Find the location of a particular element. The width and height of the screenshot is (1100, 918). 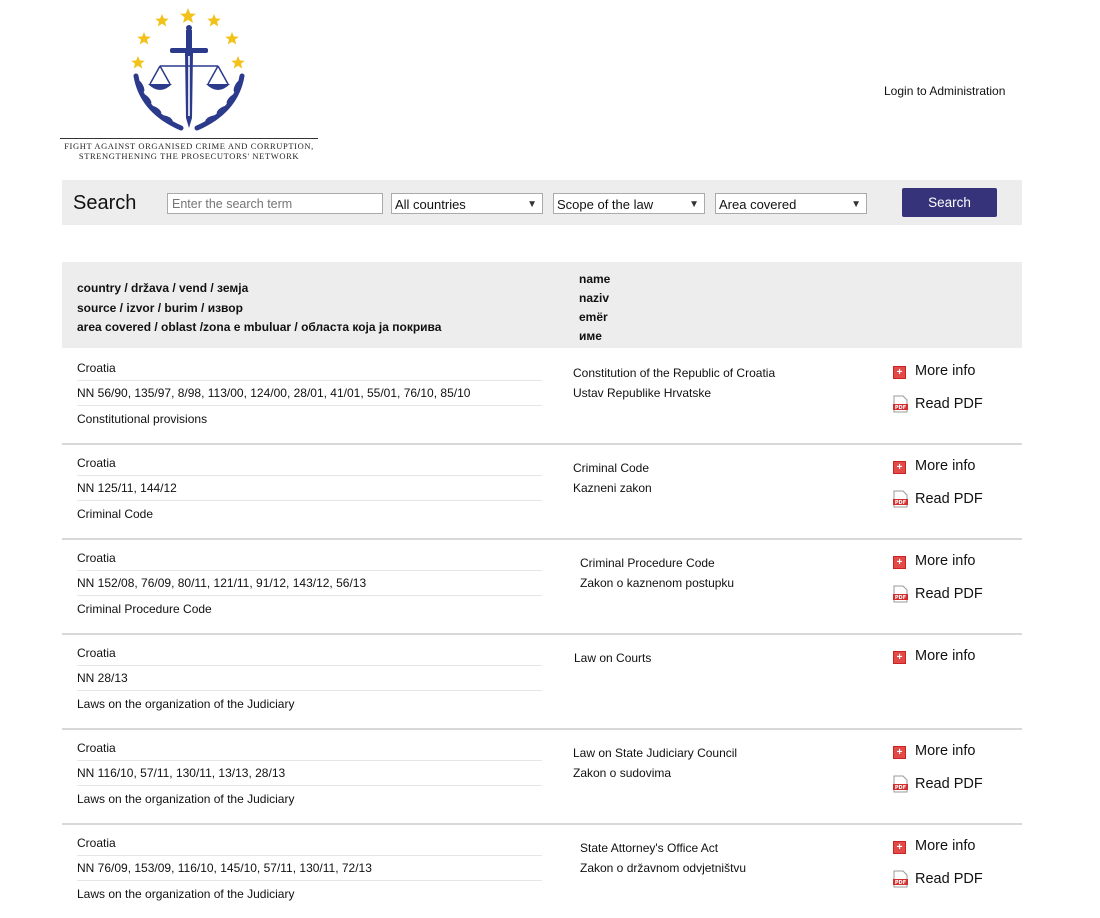

header-name-hr: naziv is located at coordinates (594, 298).